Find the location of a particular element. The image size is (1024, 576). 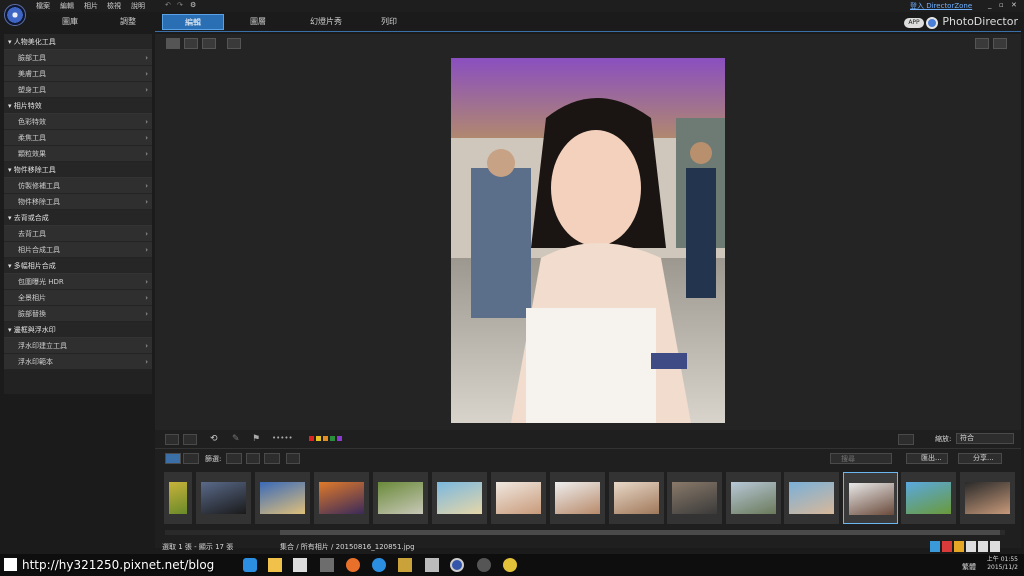

close-icon: ✕ is located at coordinates (1014, 5).